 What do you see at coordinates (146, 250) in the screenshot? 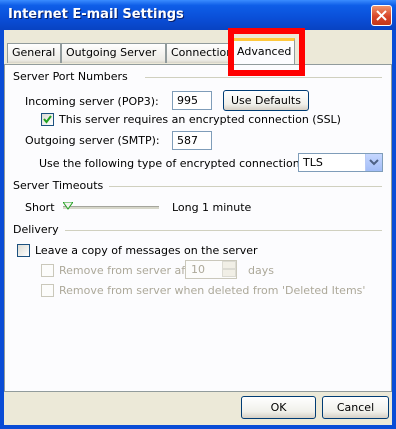
I see `leave-copy-label: Leave a copy of messages on the server` at bounding box center [146, 250].